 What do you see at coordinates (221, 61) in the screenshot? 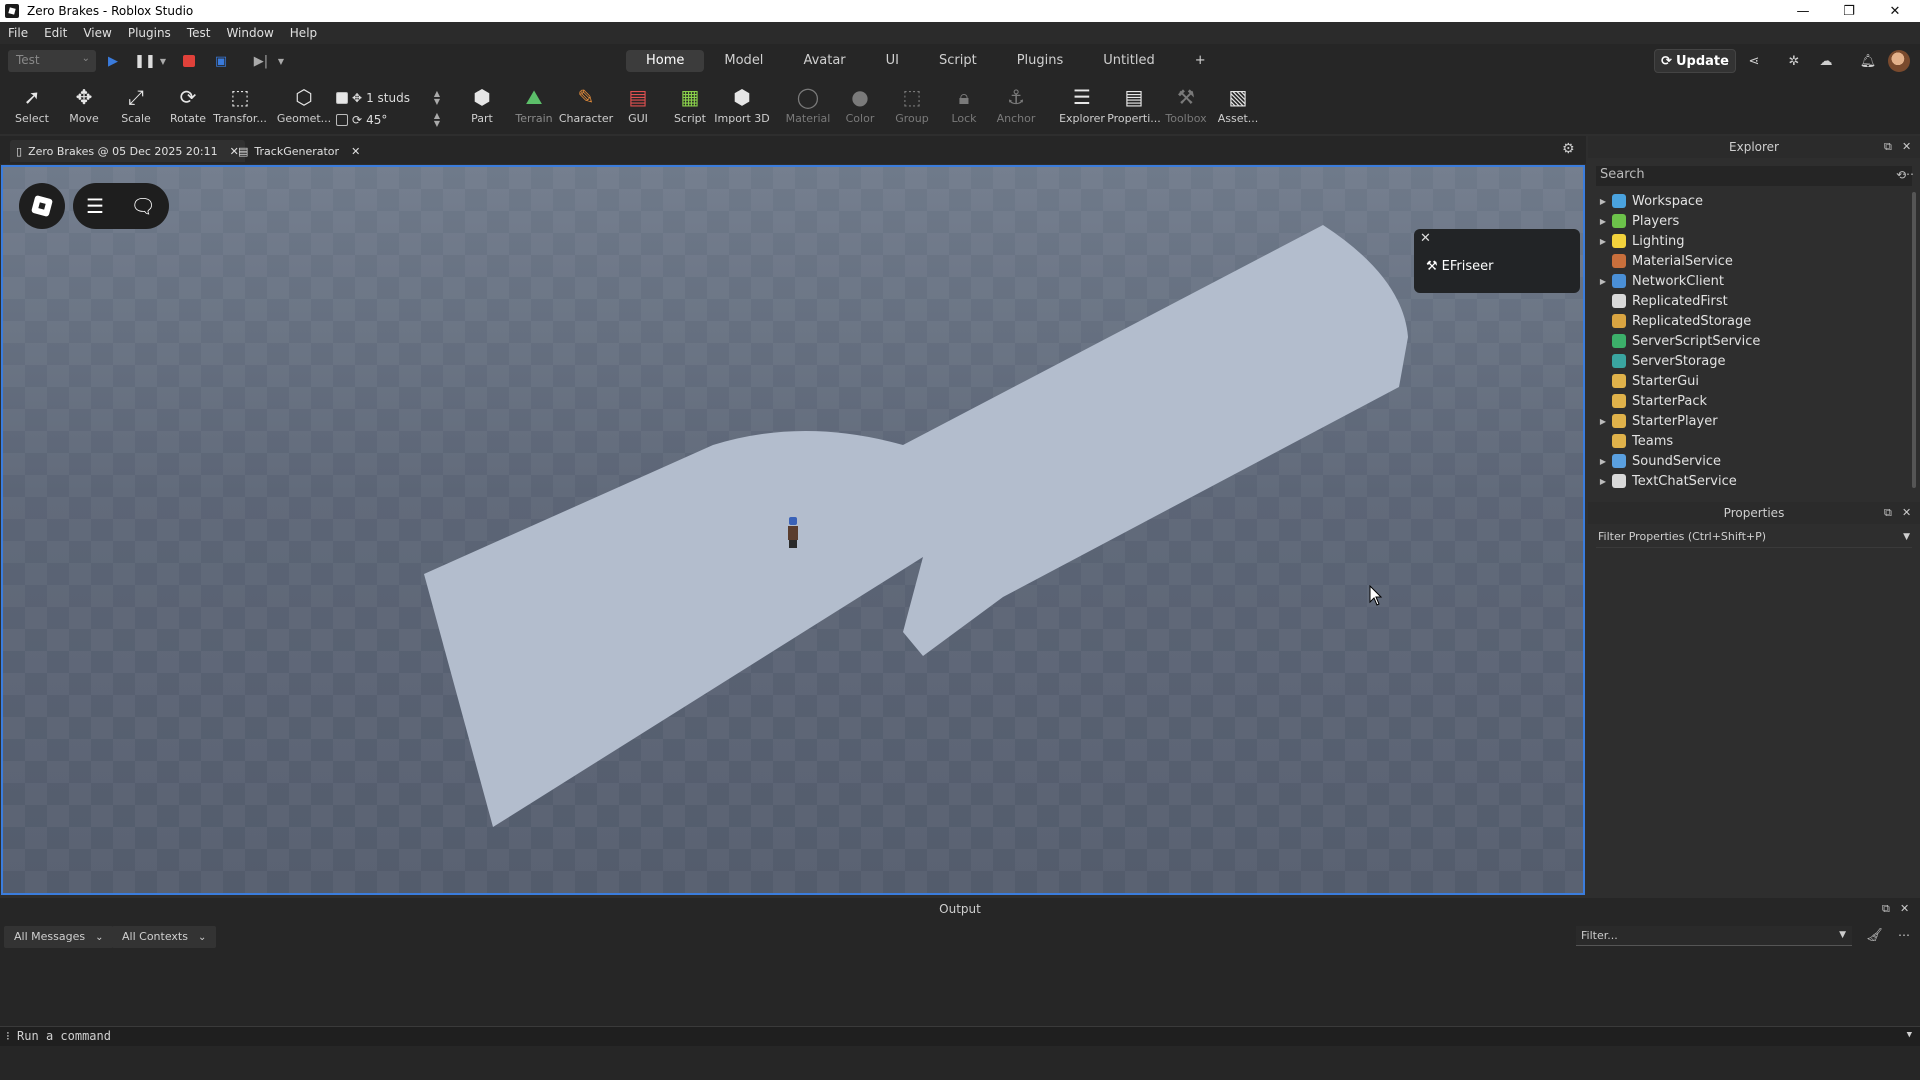
I see `client-server-icon: ▣` at bounding box center [221, 61].